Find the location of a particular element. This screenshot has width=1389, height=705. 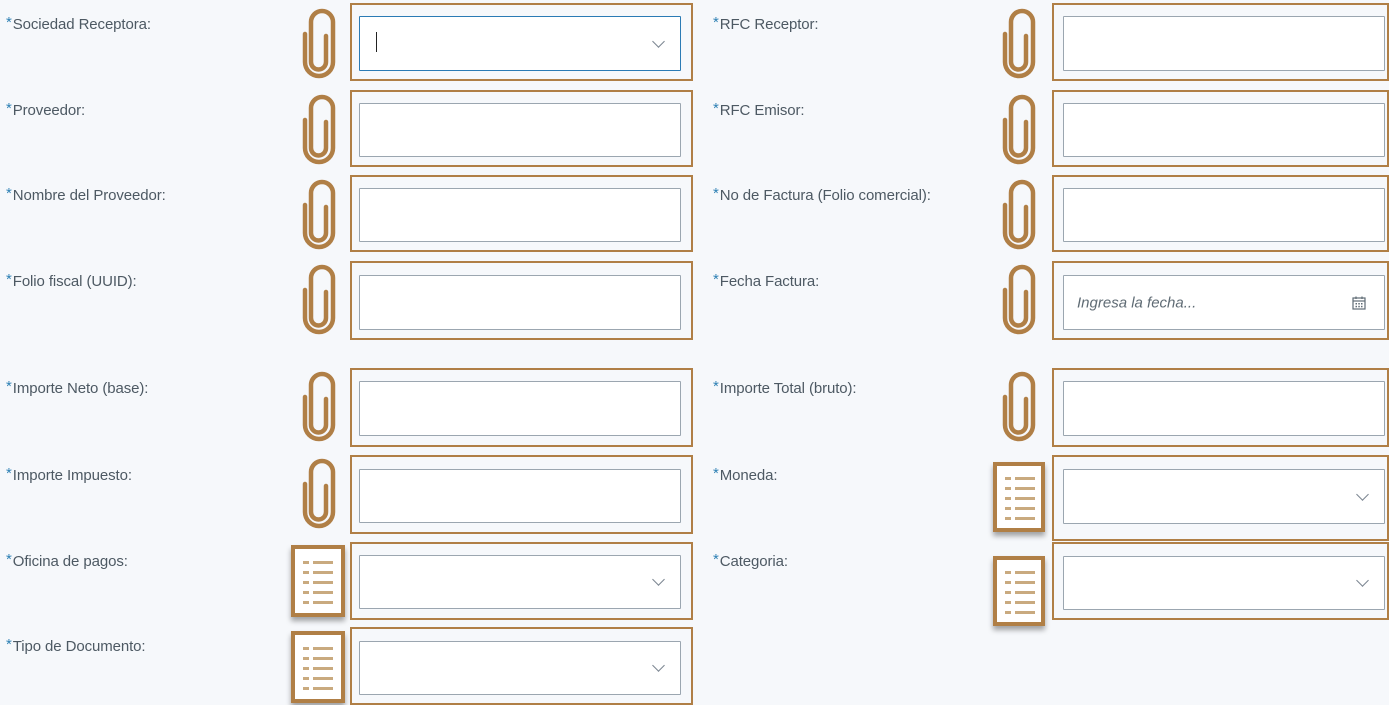

importe-neto-input is located at coordinates (520, 408).